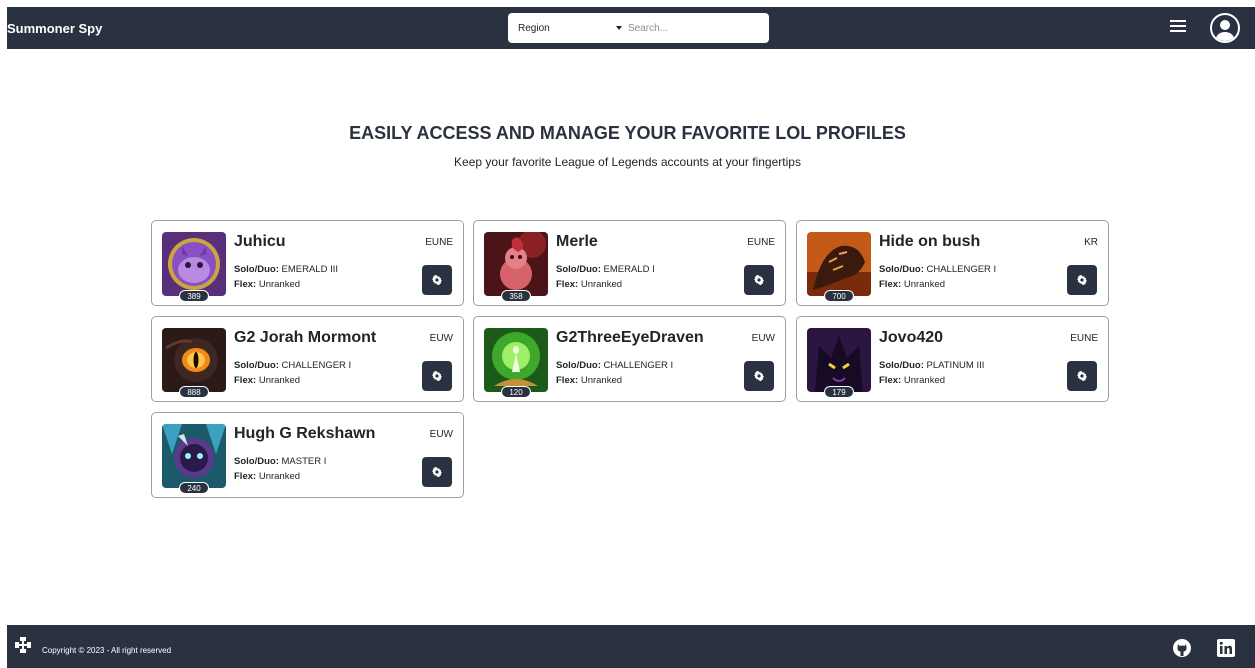 The width and height of the screenshot is (1255, 668). I want to click on solo-duo-value: EMERALD I, so click(629, 269).